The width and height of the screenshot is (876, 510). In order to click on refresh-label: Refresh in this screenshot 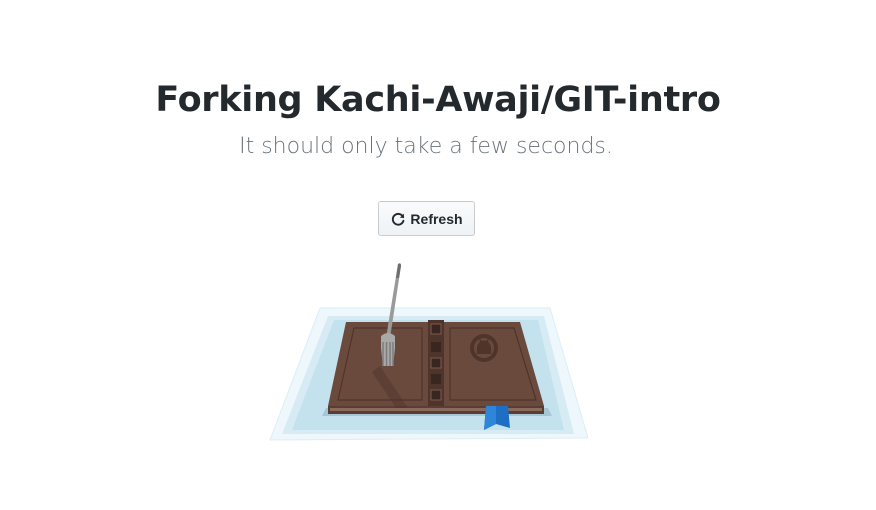, I will do `click(436, 218)`.